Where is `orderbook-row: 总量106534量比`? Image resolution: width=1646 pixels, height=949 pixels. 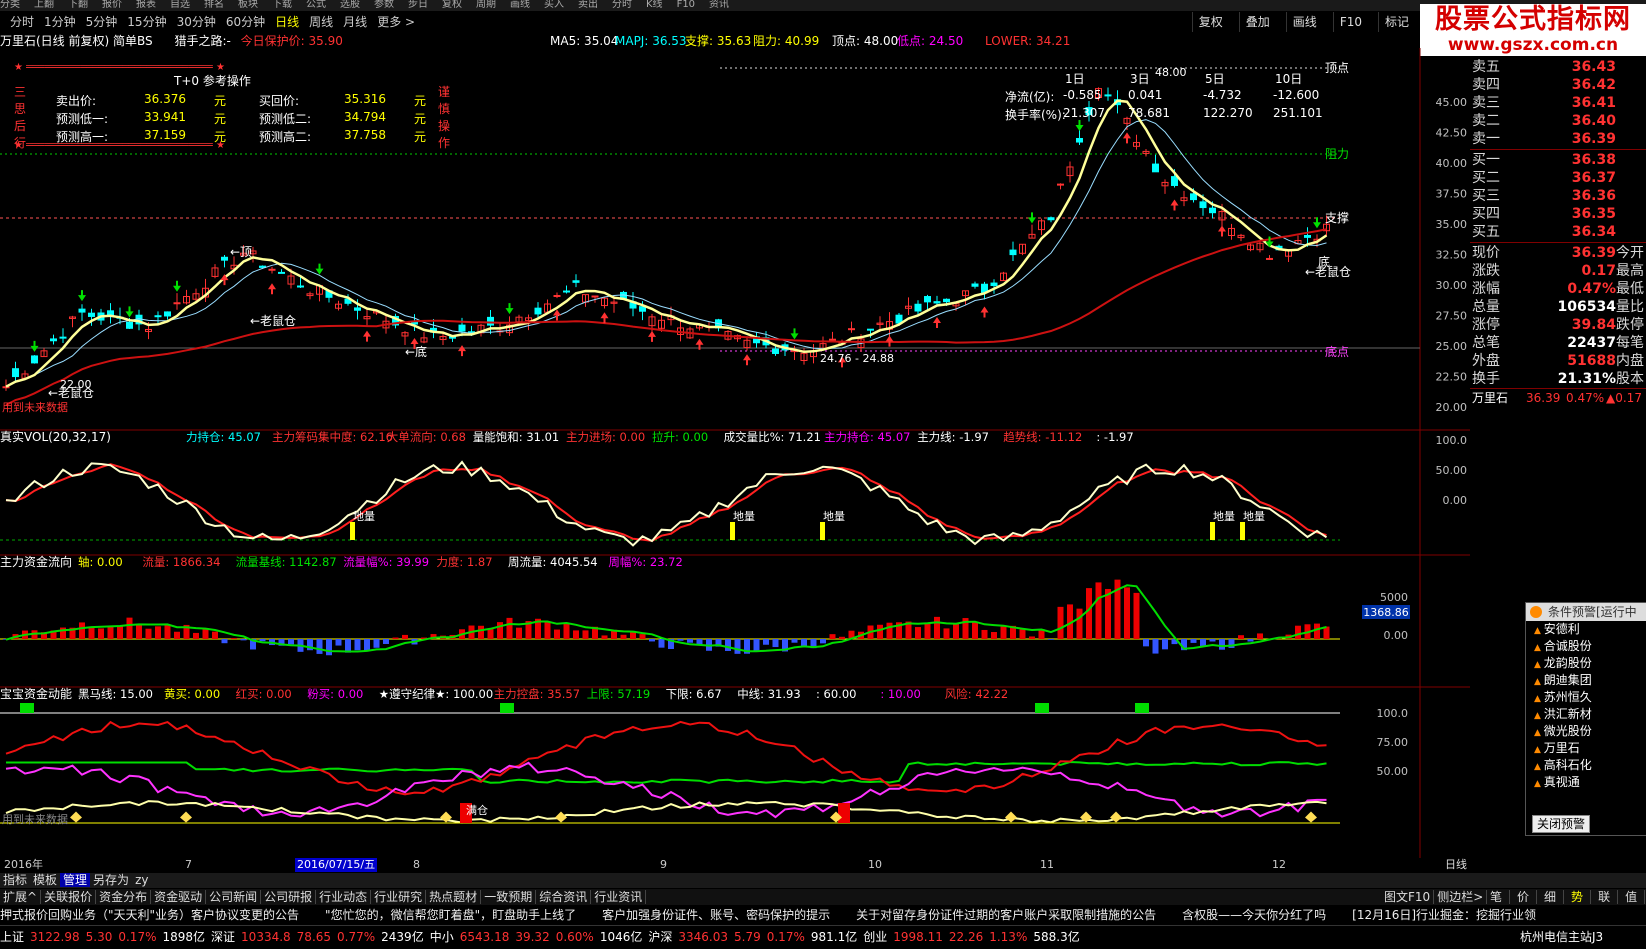 orderbook-row: 总量106534量比 is located at coordinates (1558, 307).